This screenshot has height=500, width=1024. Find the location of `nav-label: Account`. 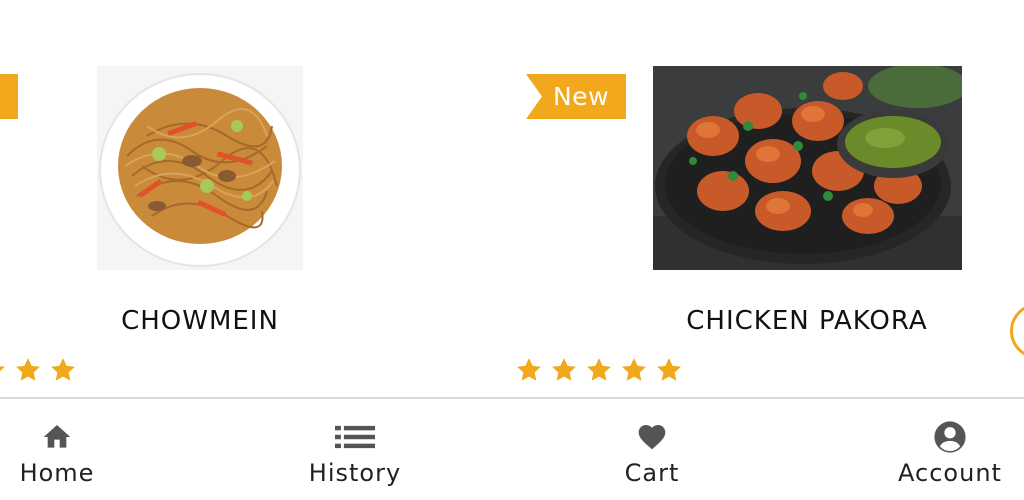

nav-label: Account is located at coordinates (950, 473).